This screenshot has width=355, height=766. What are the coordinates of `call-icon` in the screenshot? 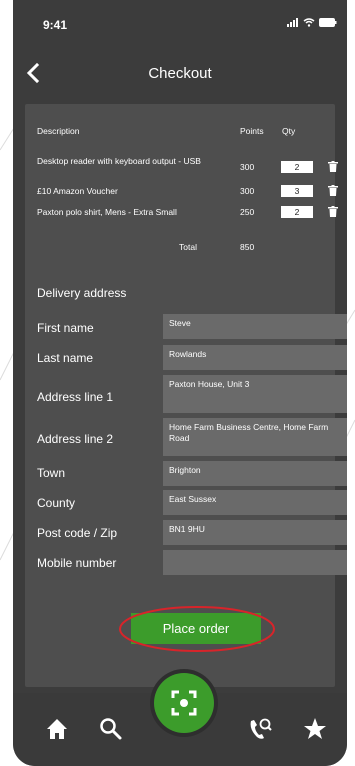 It's located at (261, 728).